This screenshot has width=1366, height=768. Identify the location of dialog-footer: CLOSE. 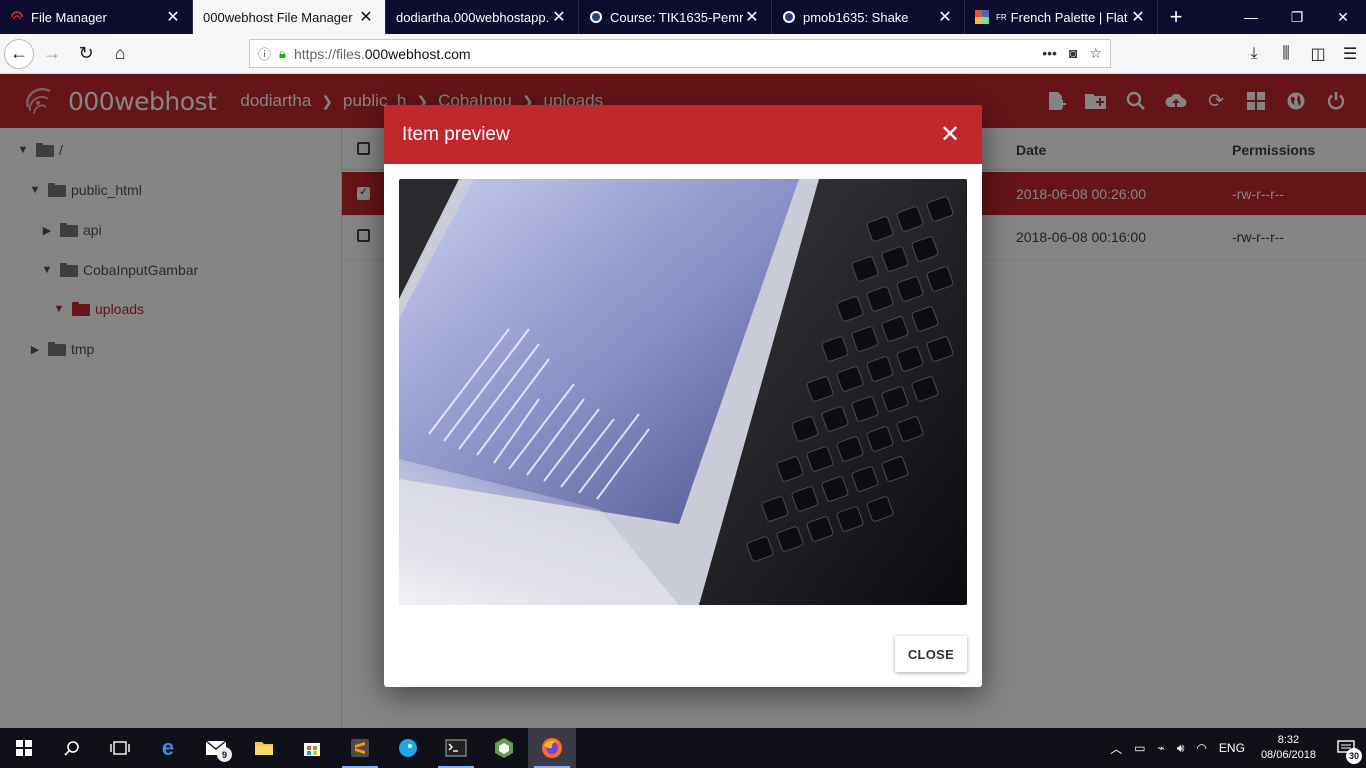
(931, 654).